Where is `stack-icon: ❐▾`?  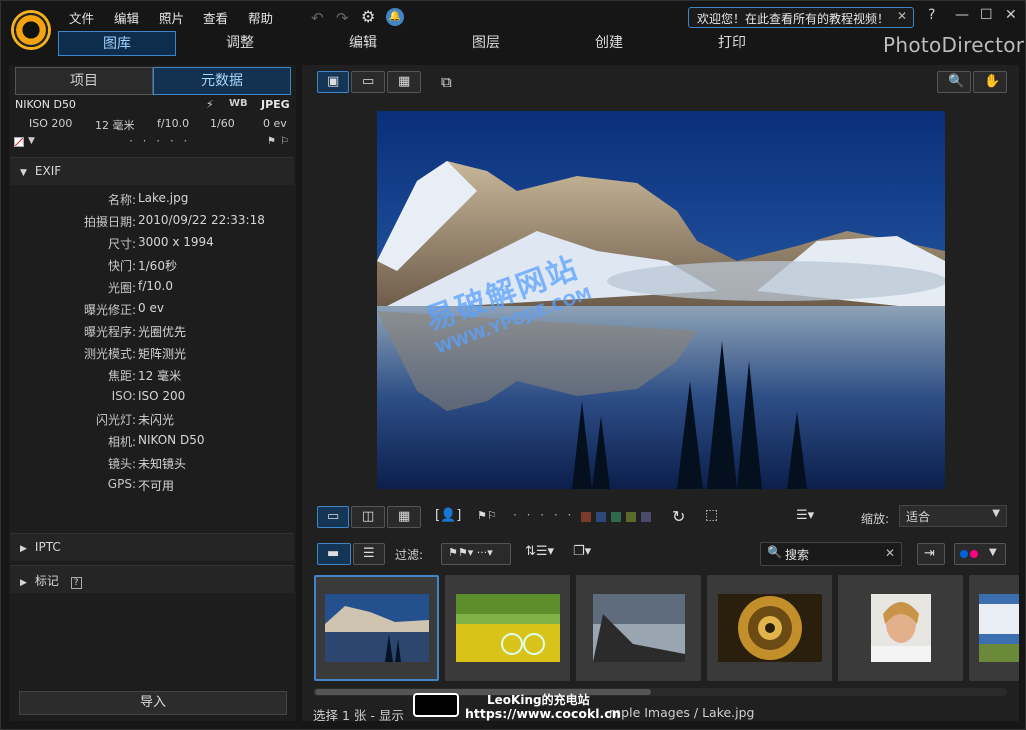 stack-icon: ❐▾ is located at coordinates (582, 551).